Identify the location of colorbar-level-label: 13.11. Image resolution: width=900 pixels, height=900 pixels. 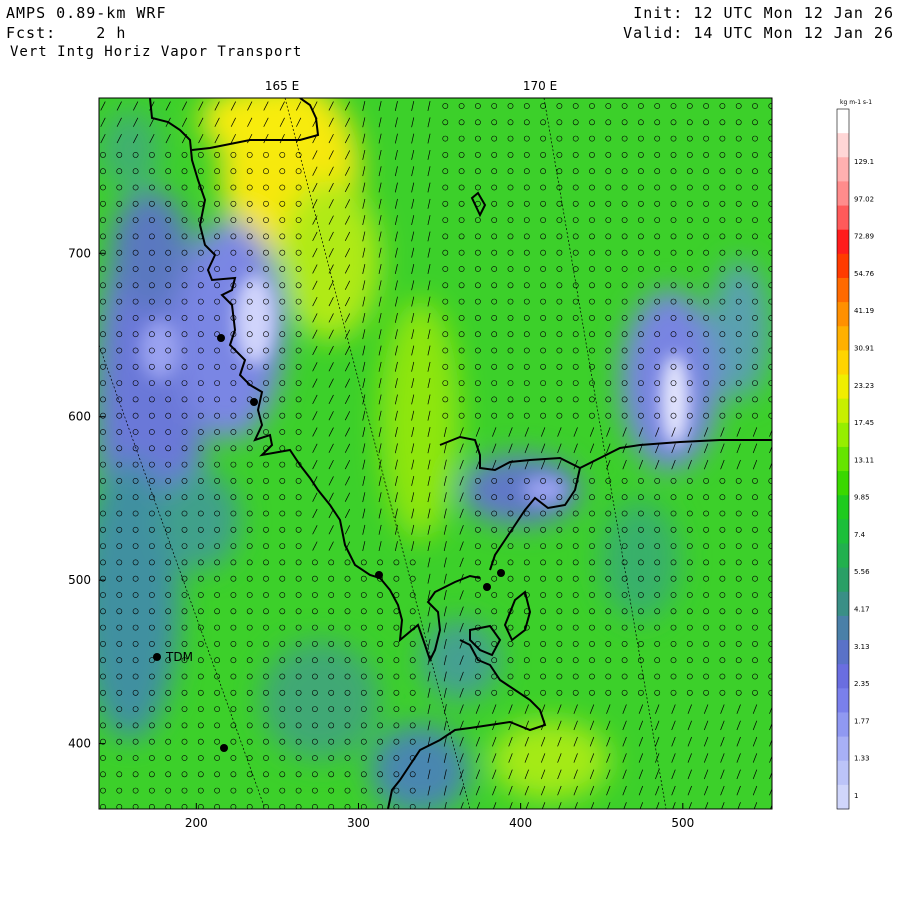
(864, 460).